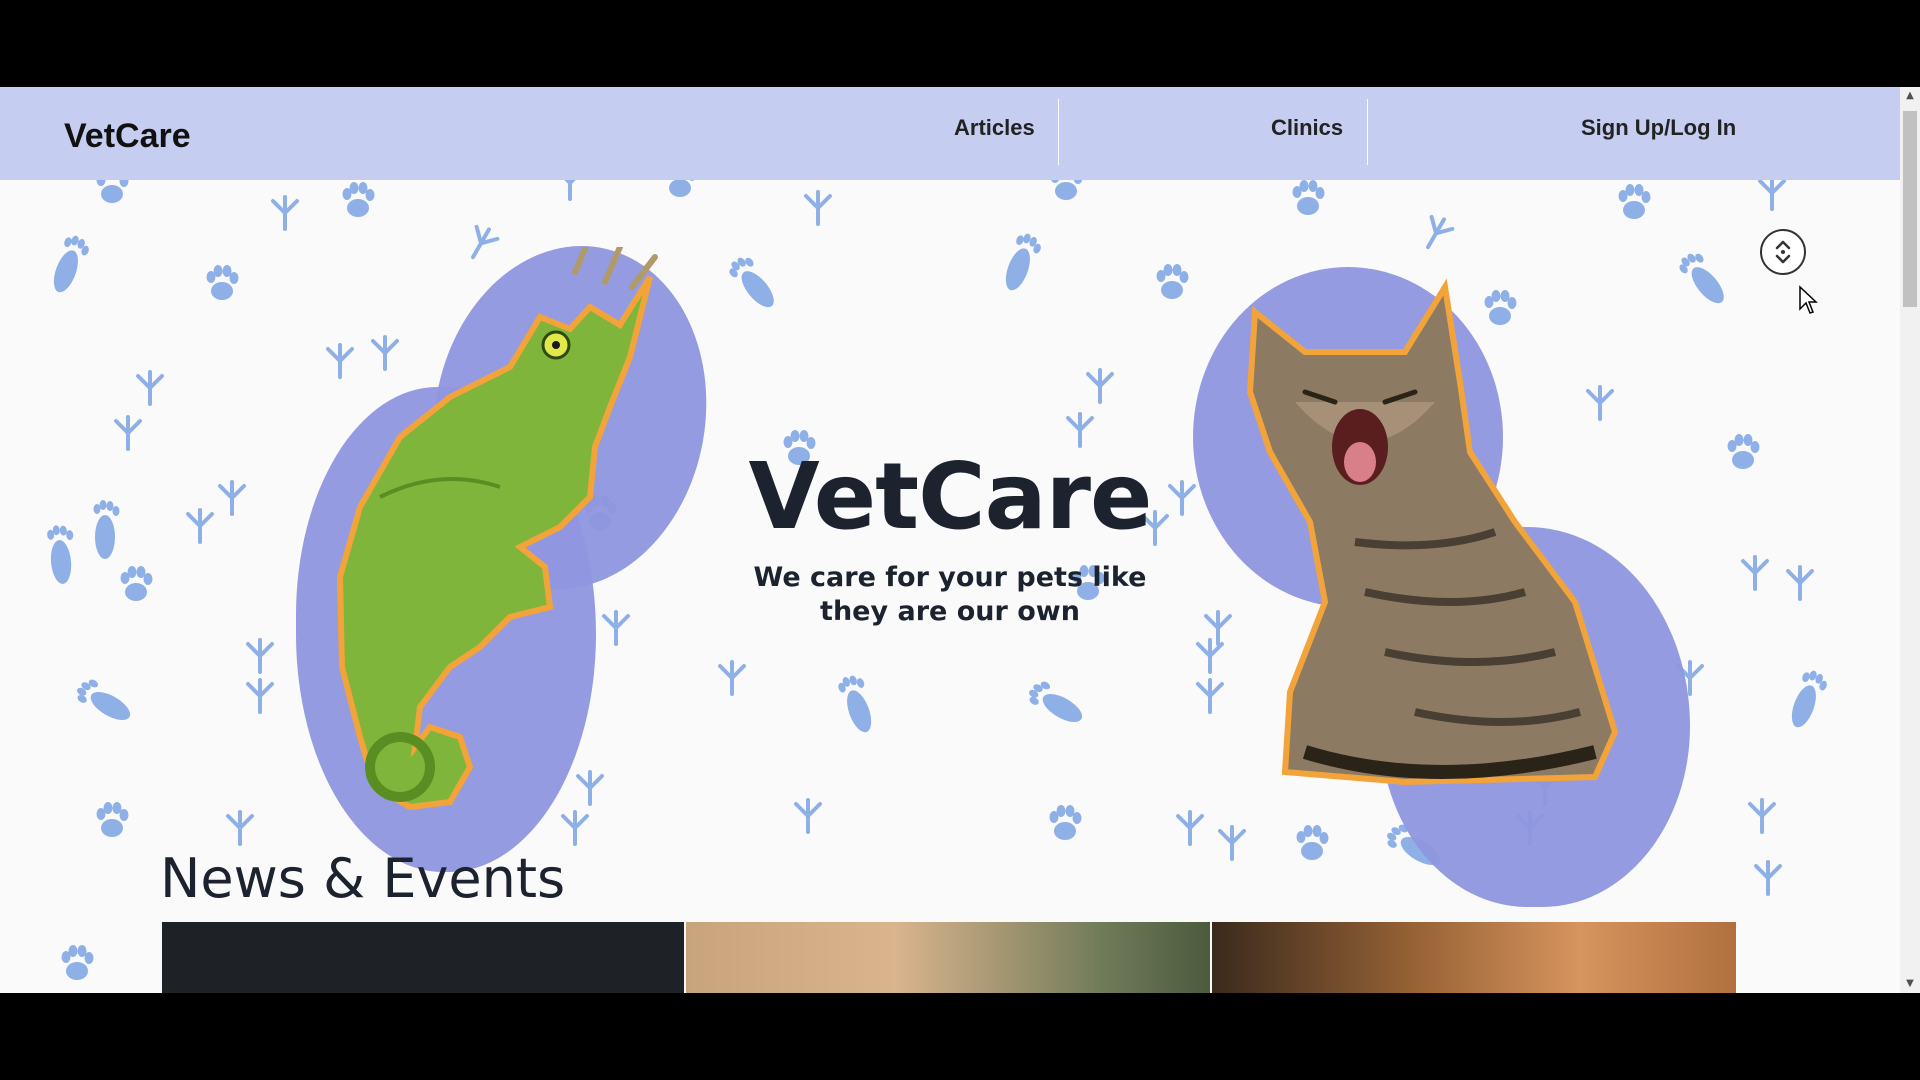 The height and width of the screenshot is (1080, 1920). What do you see at coordinates (1910, 96) in the screenshot?
I see `scroll-up-arrow-icon: ▲` at bounding box center [1910, 96].